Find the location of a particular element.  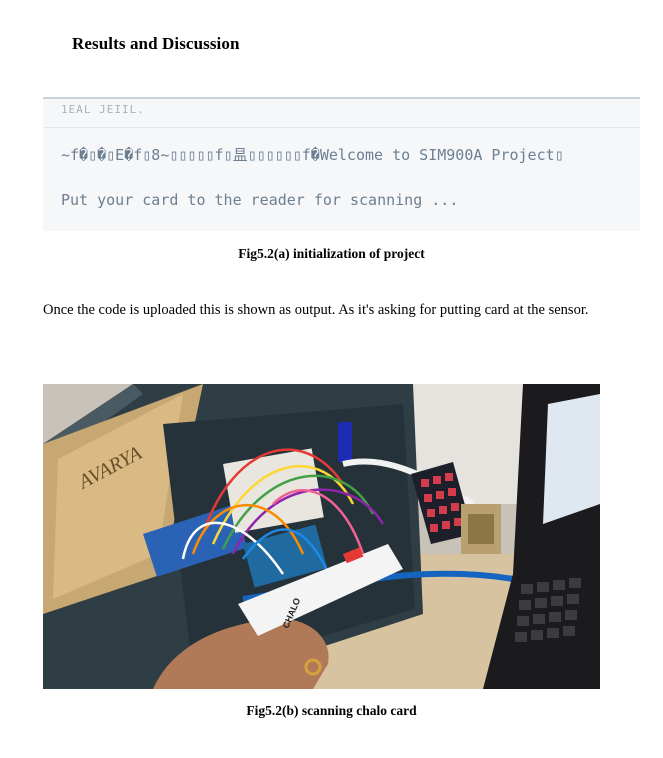

serial-divider is located at coordinates (341, 127).